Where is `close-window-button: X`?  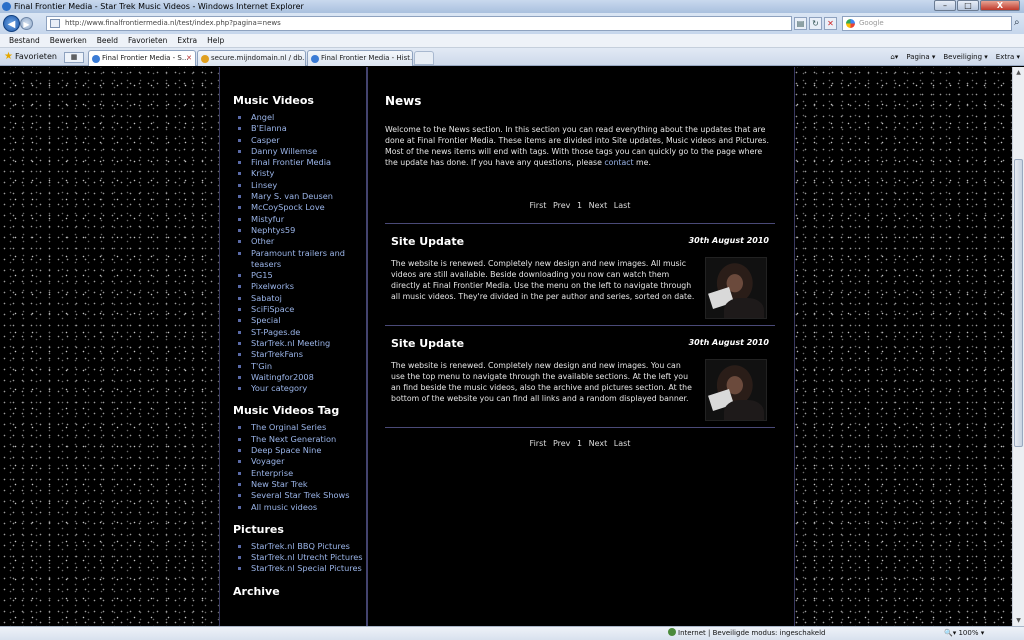
close-window-button: X is located at coordinates (1000, 5).